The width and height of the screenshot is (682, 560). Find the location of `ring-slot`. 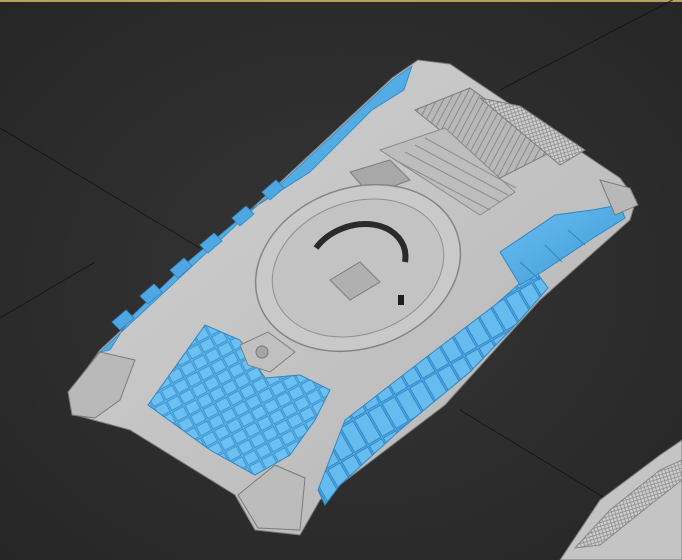

ring-slot is located at coordinates (401, 300).